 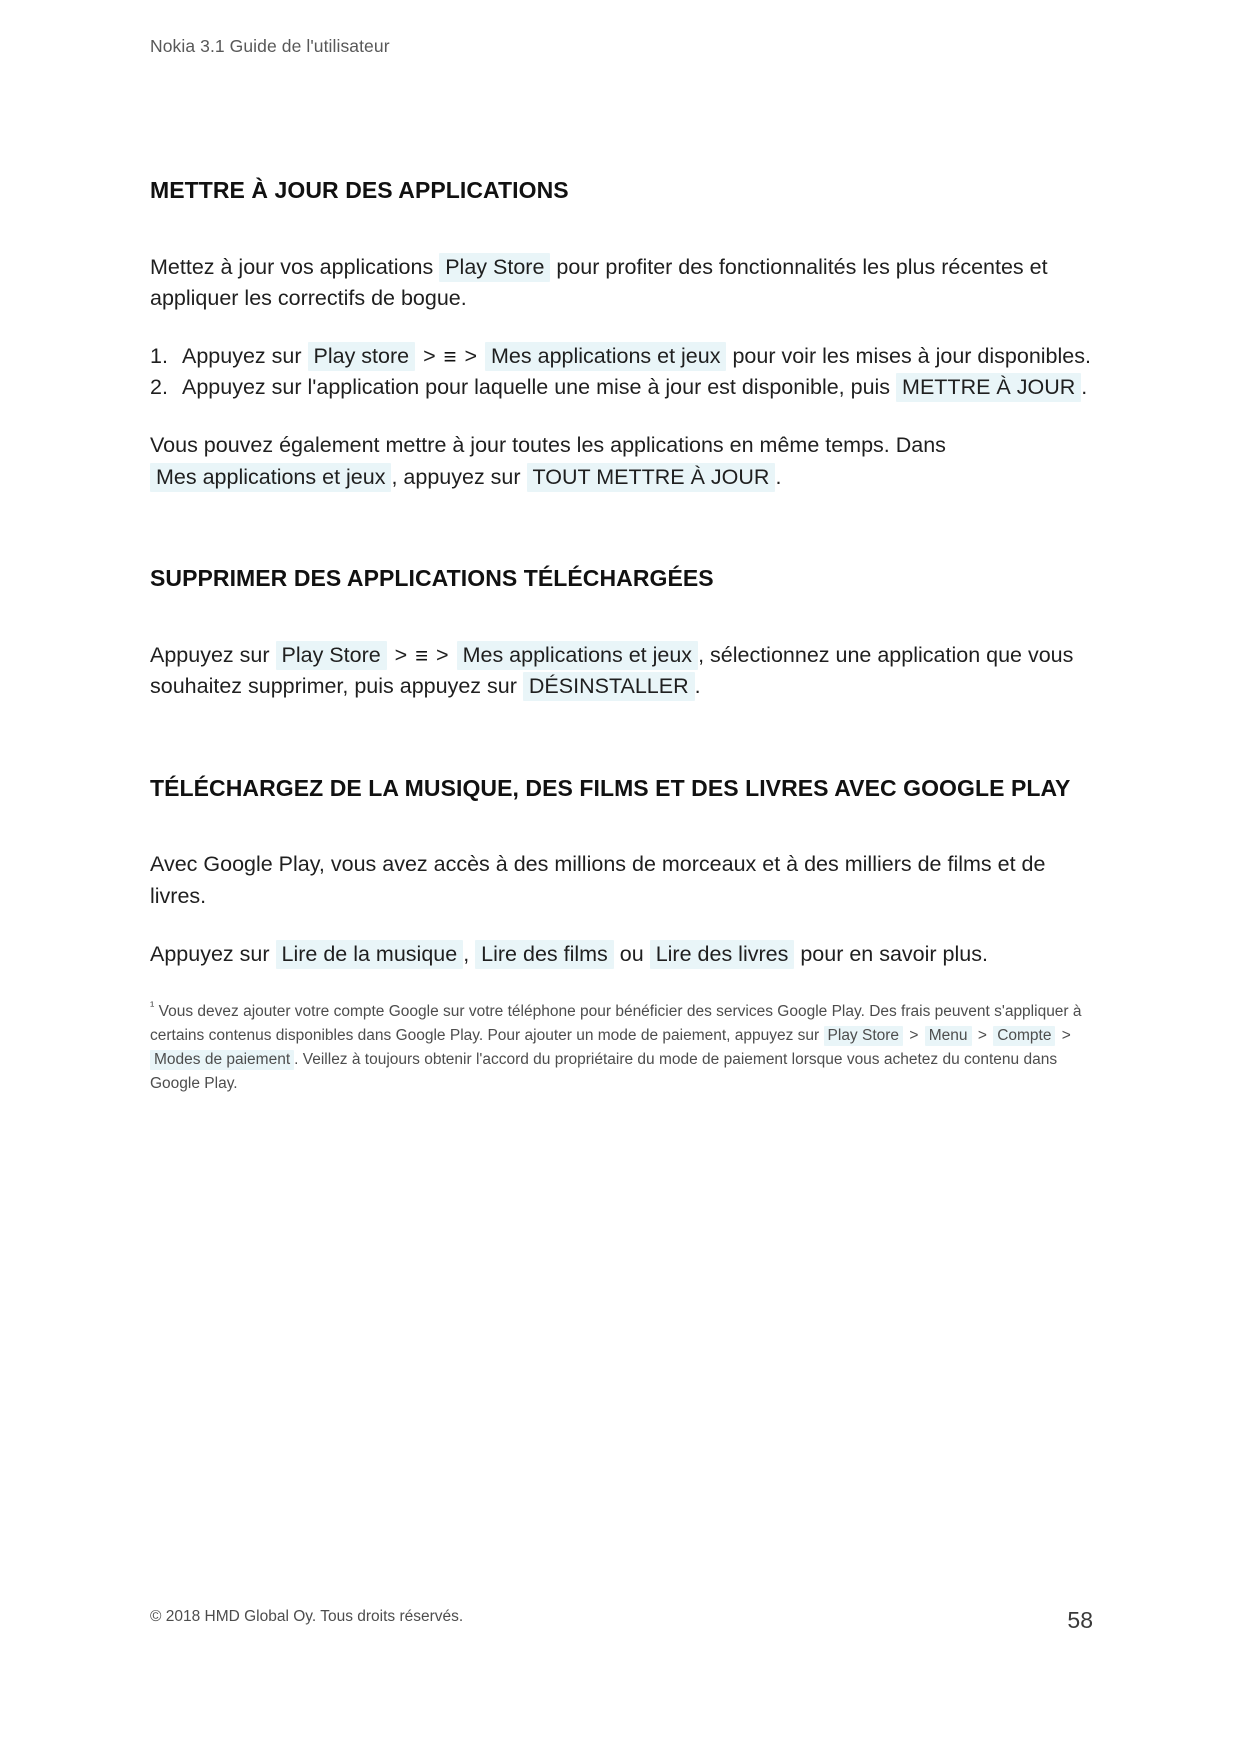 I want to click on chip-menu: Menu, so click(x=948, y=1035).